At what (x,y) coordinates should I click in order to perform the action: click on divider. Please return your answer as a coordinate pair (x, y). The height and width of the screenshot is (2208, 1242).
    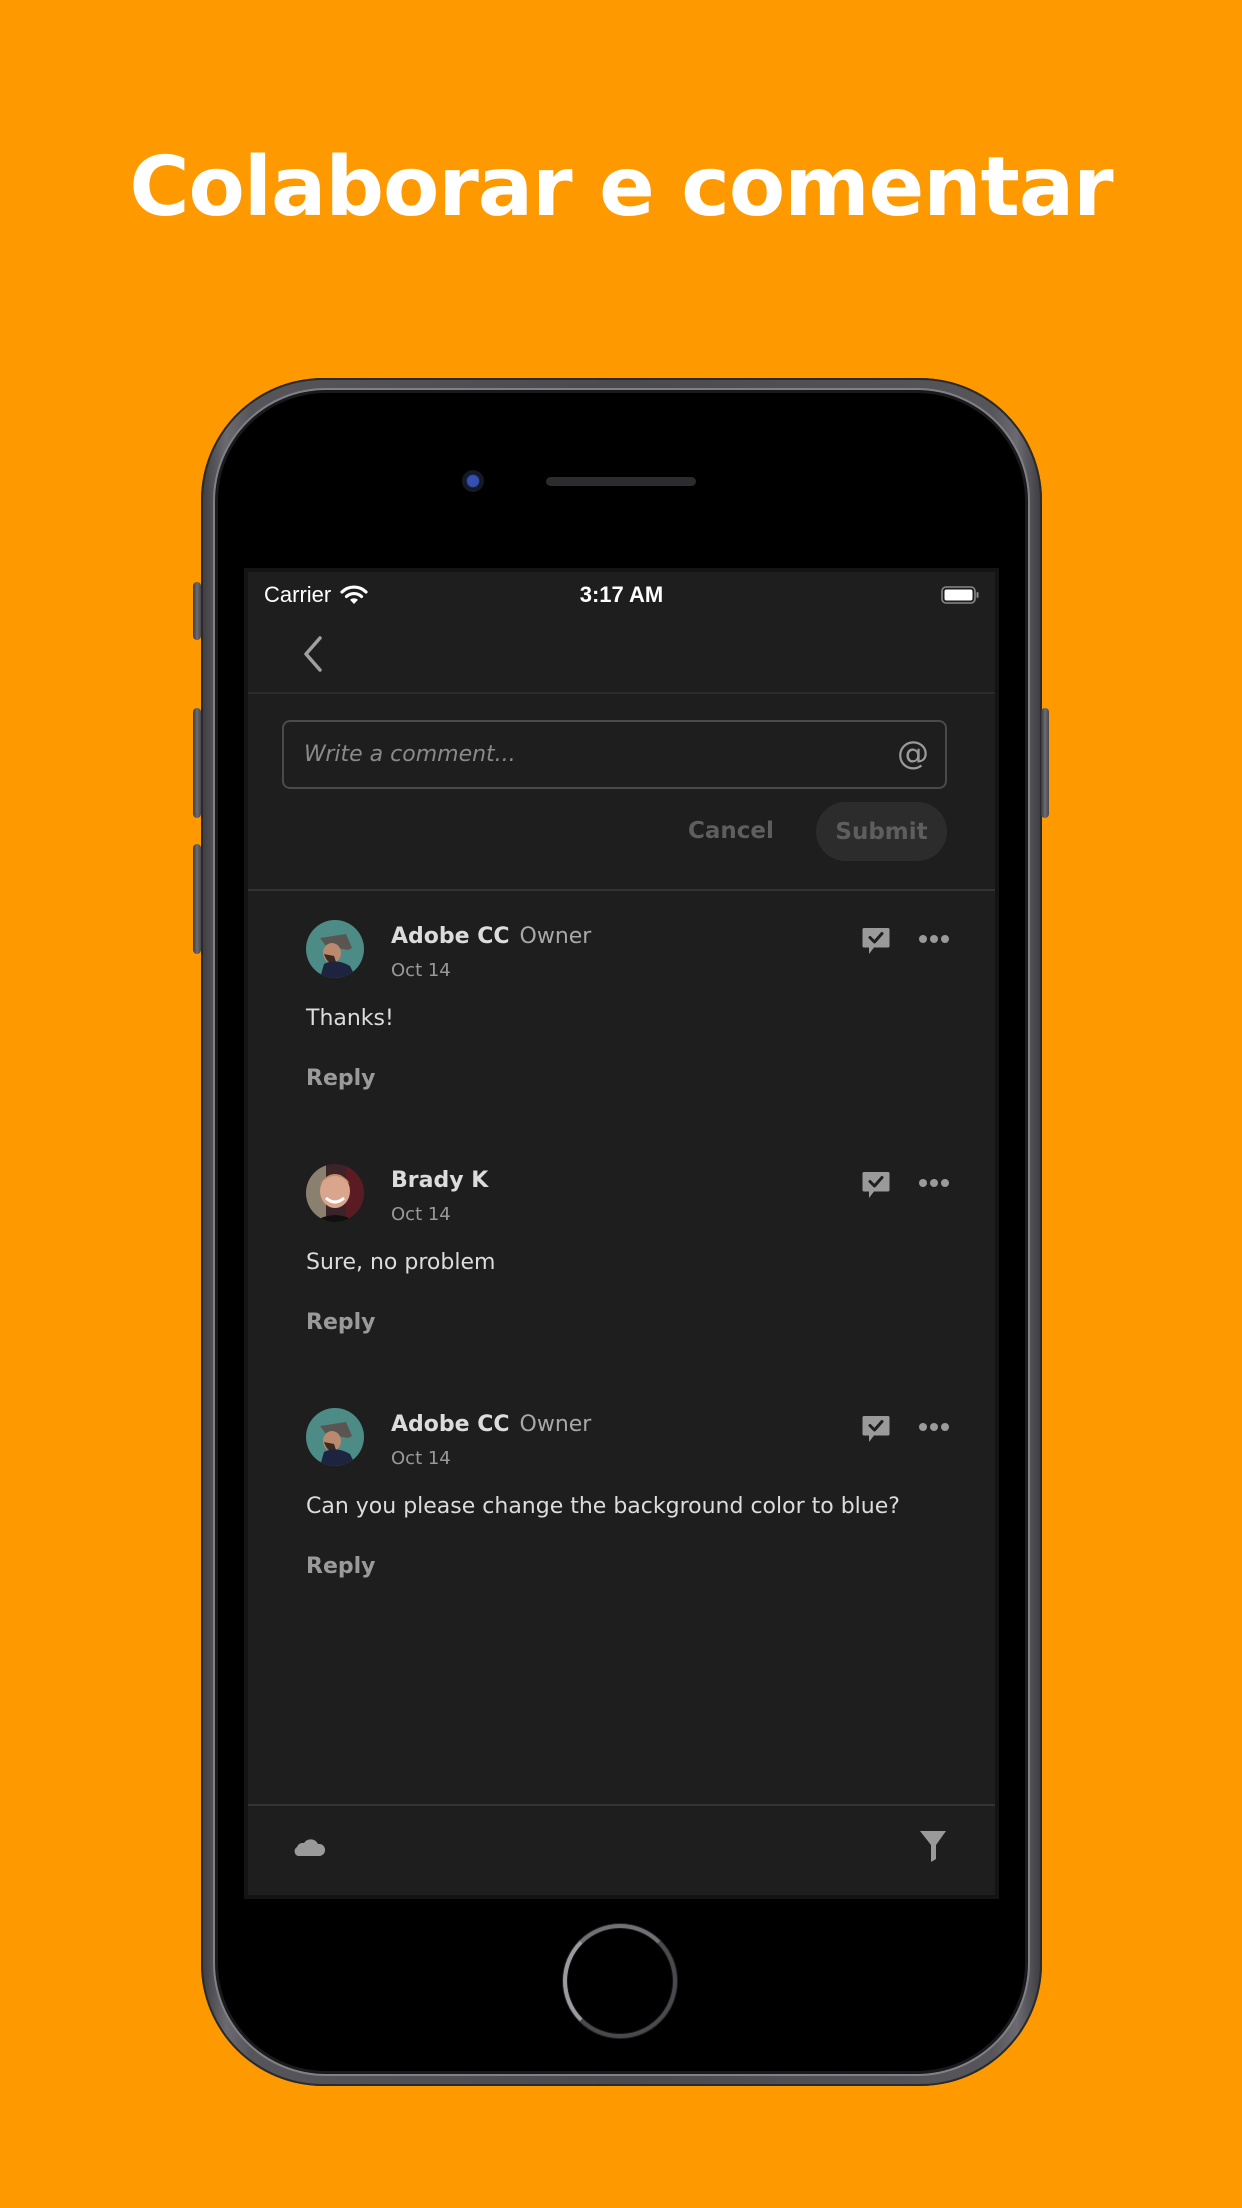
    Looking at the image, I should click on (621, 890).